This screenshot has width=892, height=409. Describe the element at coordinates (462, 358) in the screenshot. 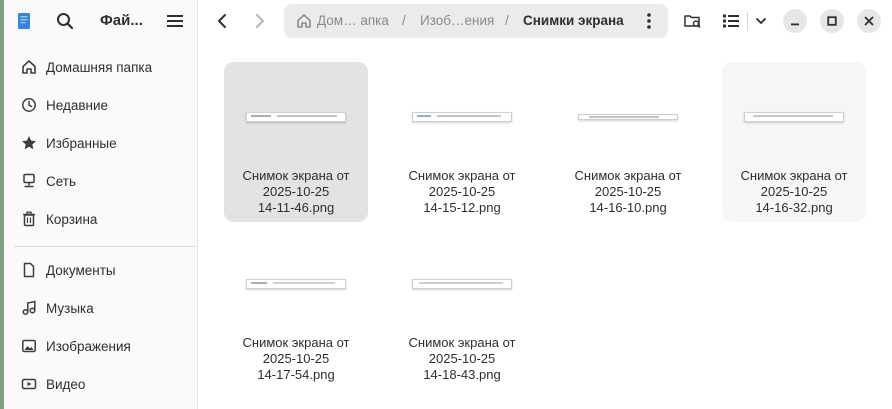

I see `file-name: Снимок экрана от 2025-10-25 14-18-43.png` at that location.